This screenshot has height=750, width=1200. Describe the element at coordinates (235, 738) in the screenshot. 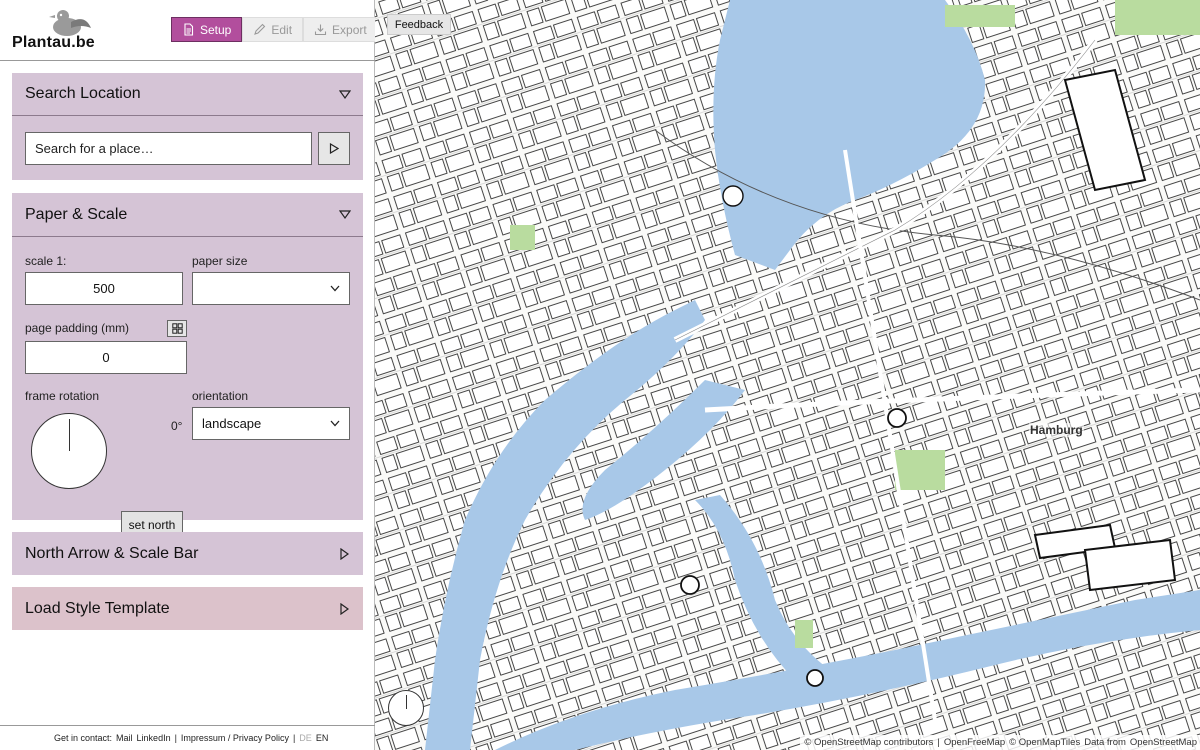

I see `footer-impressum-link: Impressum / Privacy Policy` at that location.